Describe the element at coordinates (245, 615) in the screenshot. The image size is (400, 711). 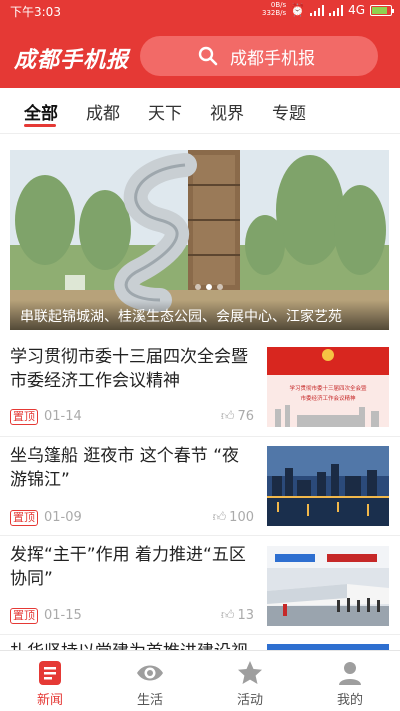
I see `like-number: 13` at that location.